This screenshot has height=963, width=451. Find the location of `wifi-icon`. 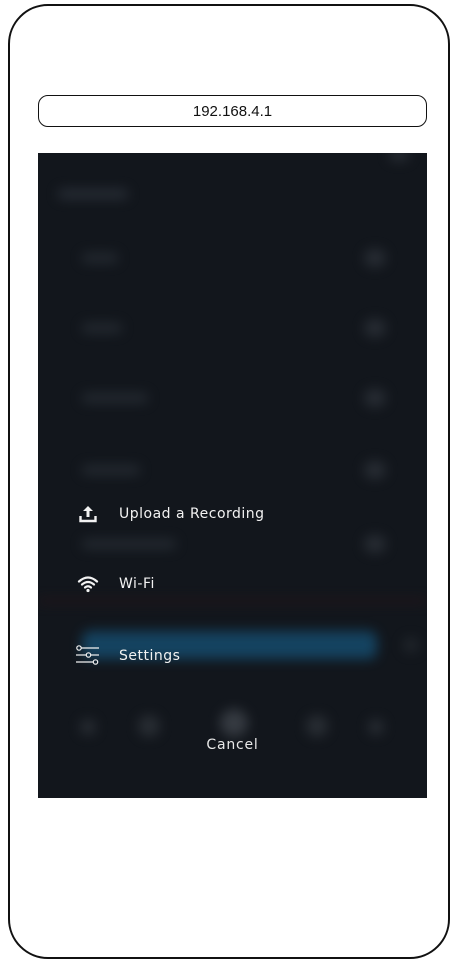

wifi-icon is located at coordinates (88, 584).